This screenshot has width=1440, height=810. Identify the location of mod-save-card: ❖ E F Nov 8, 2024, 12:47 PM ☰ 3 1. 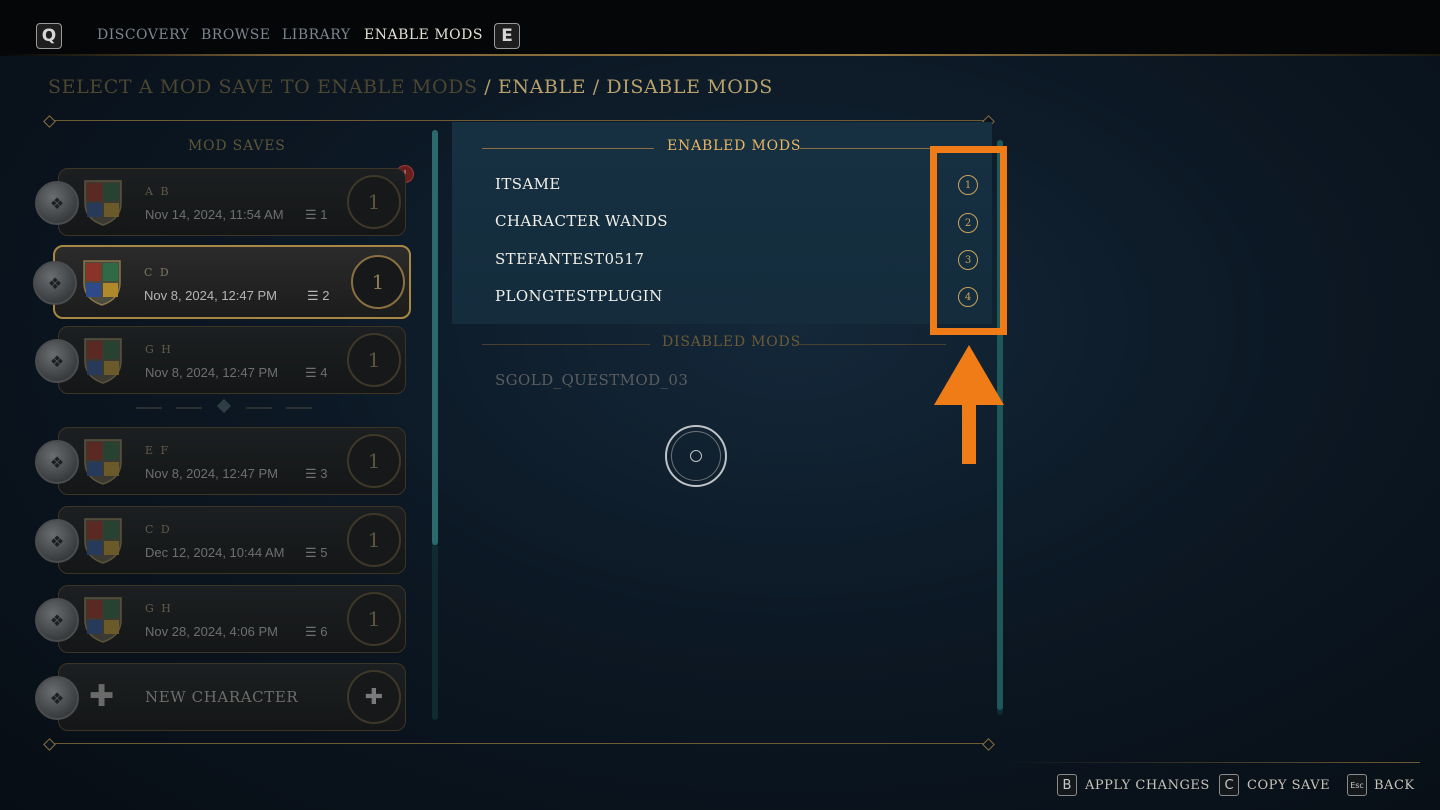
(220, 461).